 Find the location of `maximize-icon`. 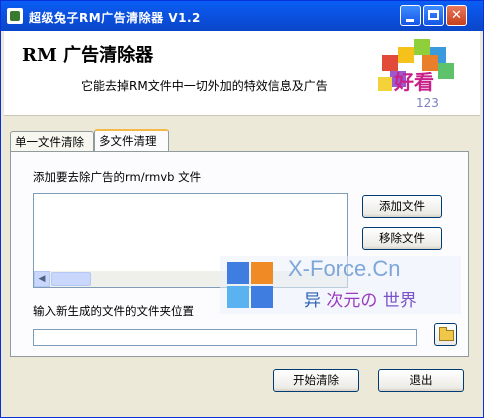

maximize-icon is located at coordinates (433, 15).